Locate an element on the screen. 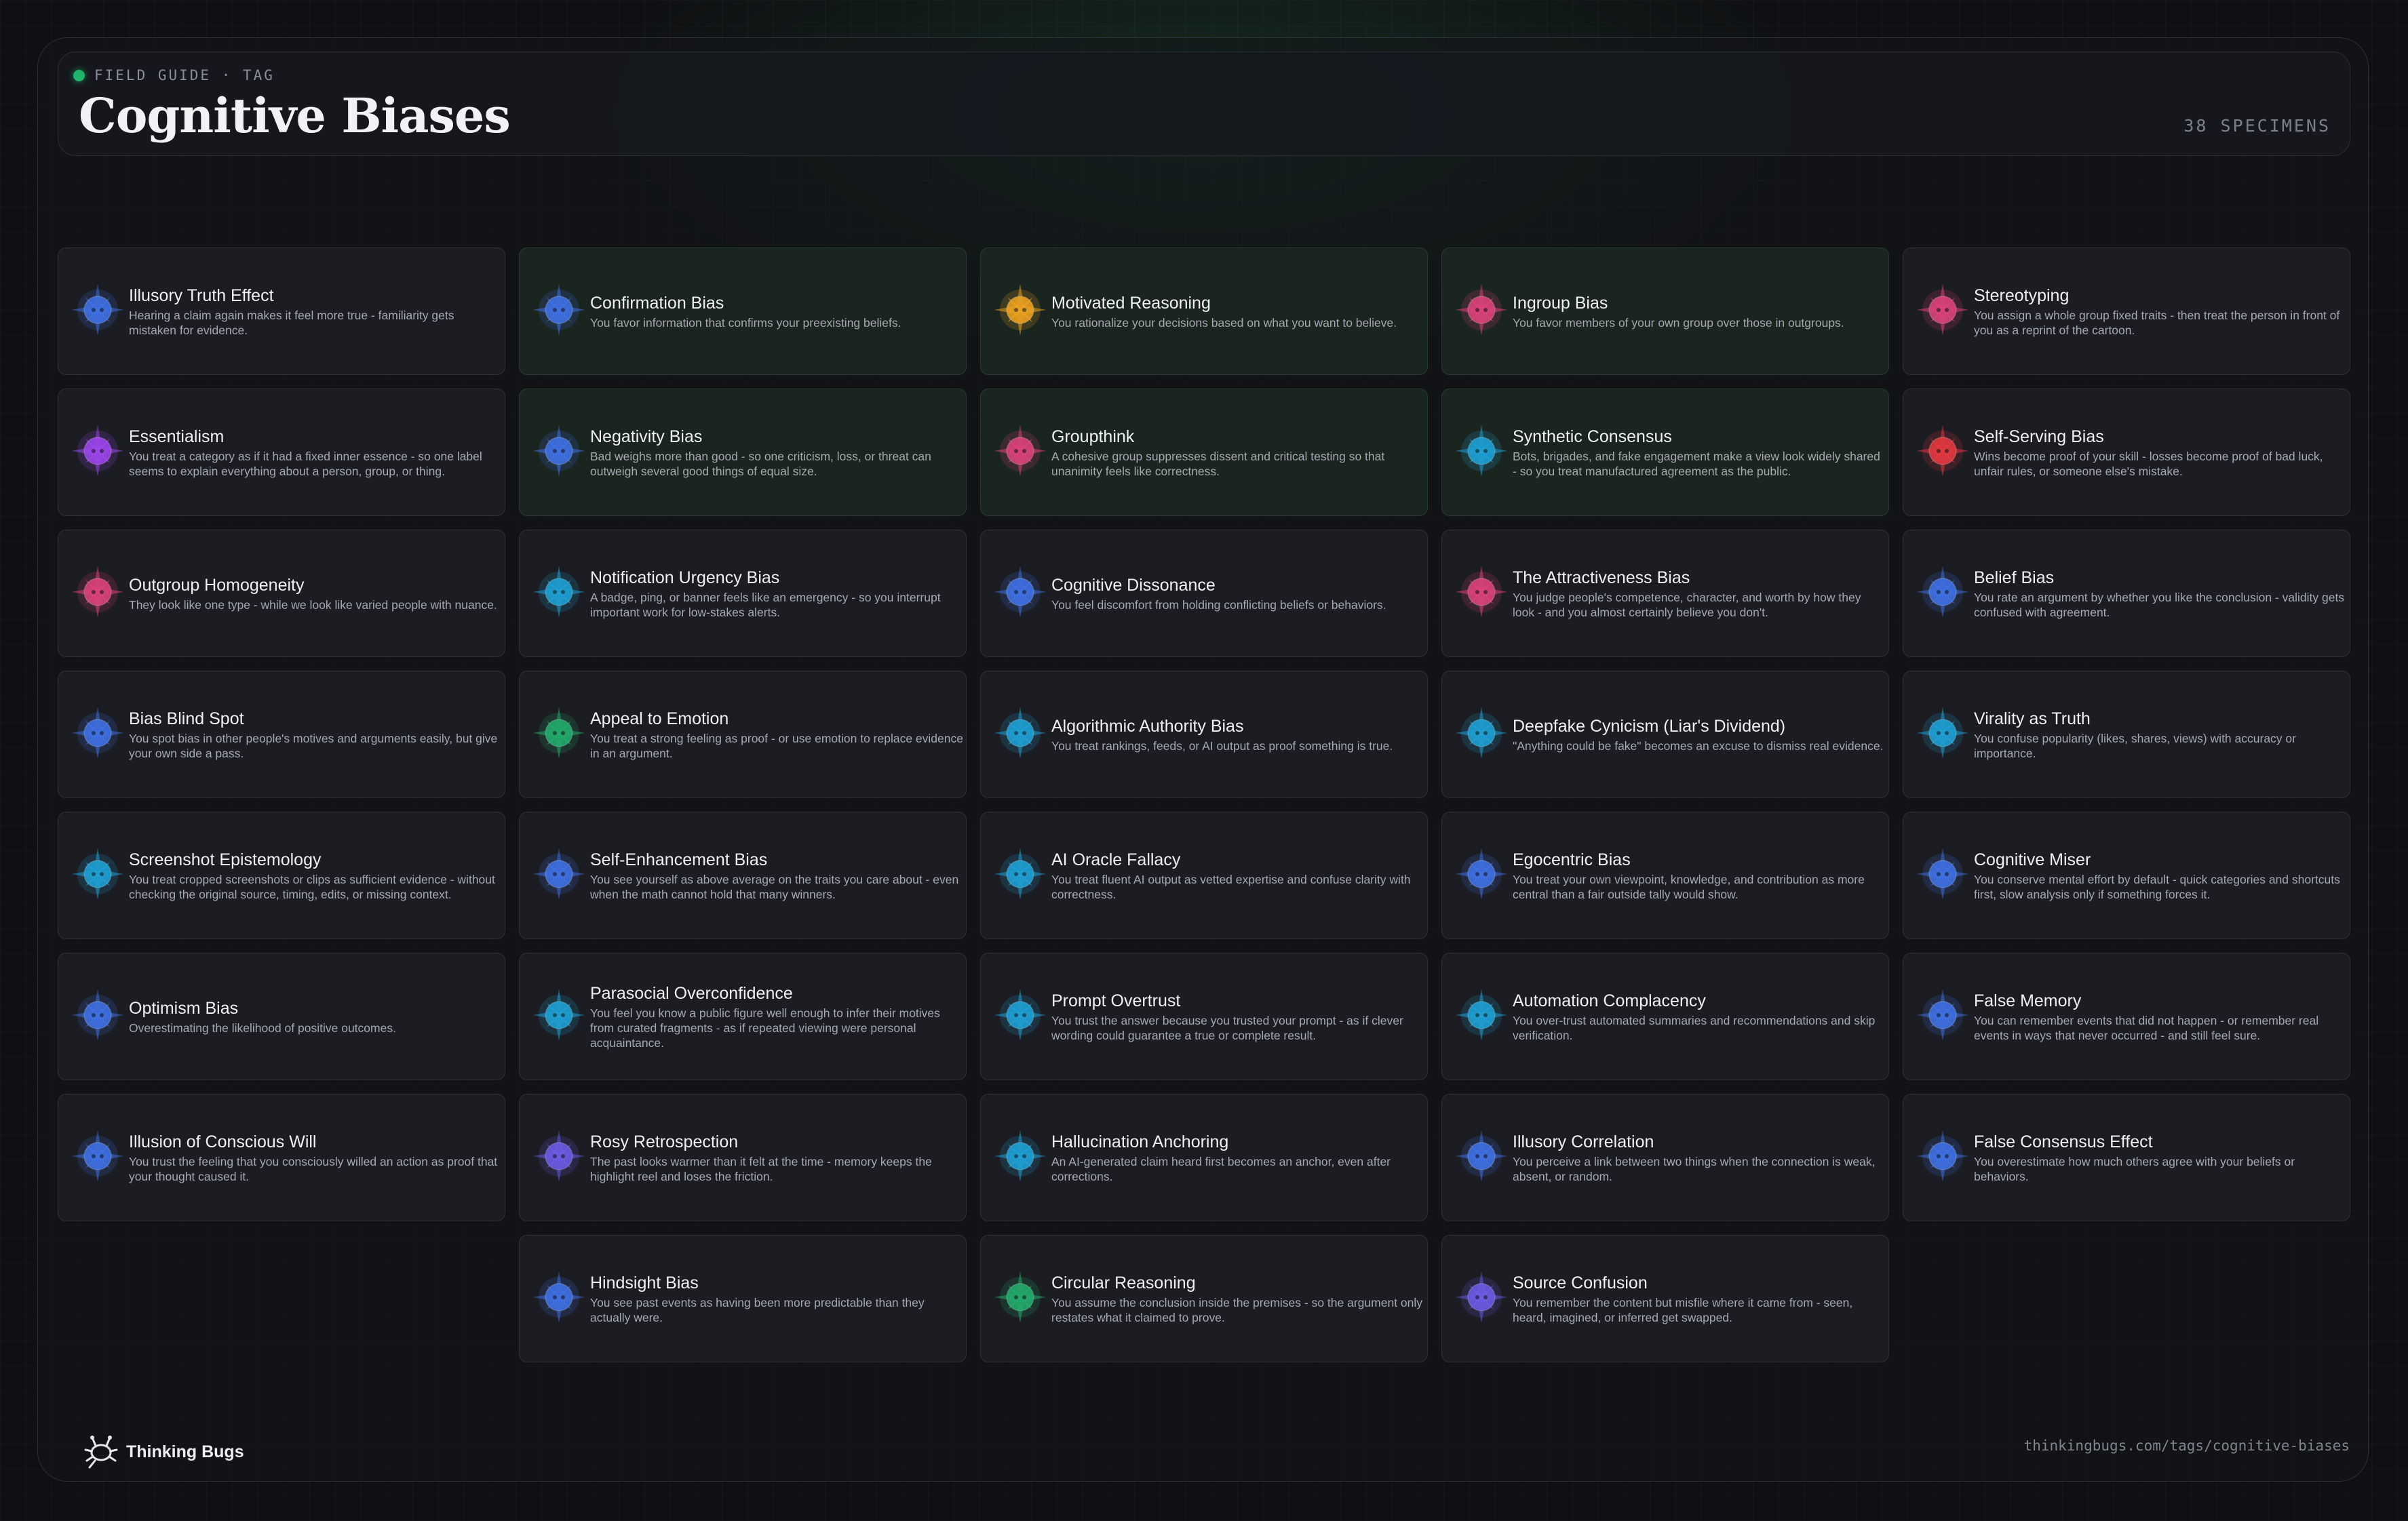 This screenshot has width=2408, height=1521. card-title: Groupthink is located at coordinates (1093, 436).